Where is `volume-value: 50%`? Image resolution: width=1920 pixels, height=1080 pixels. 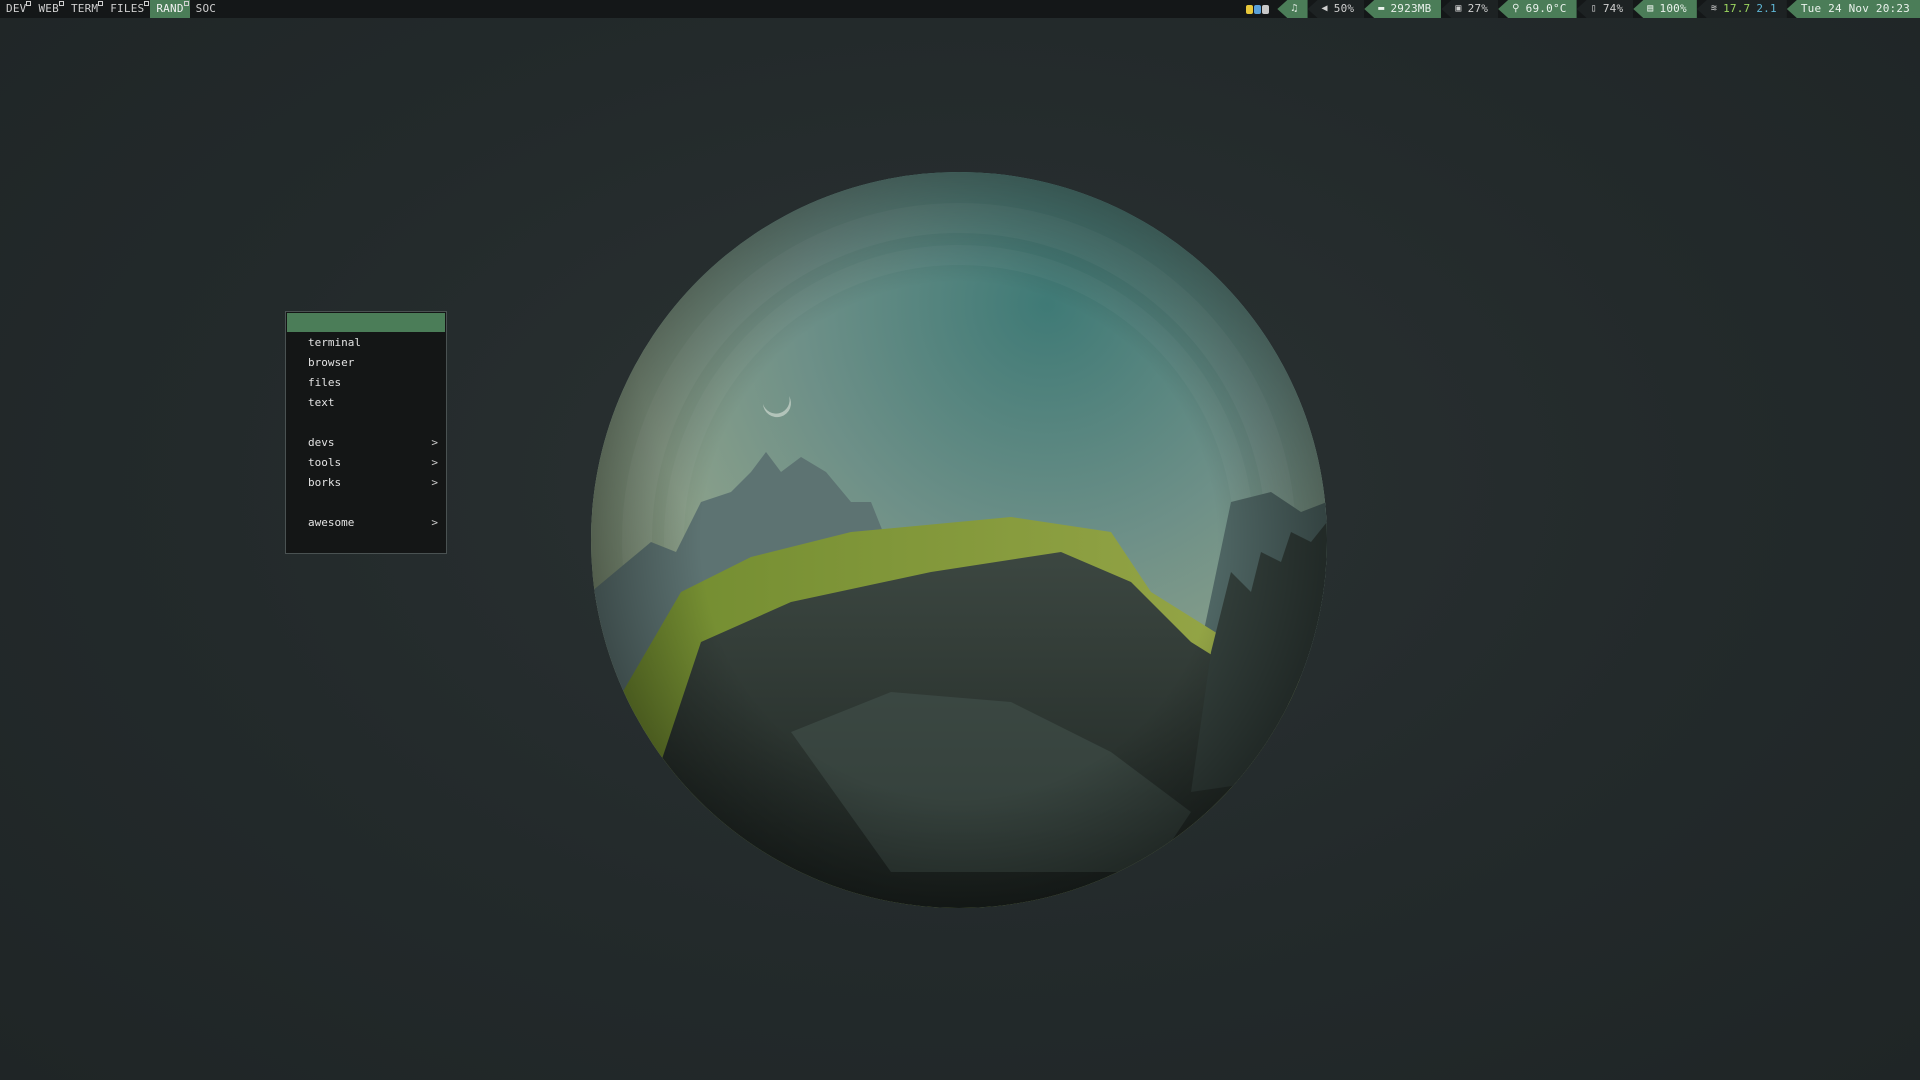
volume-value: 50% is located at coordinates (1344, 8).